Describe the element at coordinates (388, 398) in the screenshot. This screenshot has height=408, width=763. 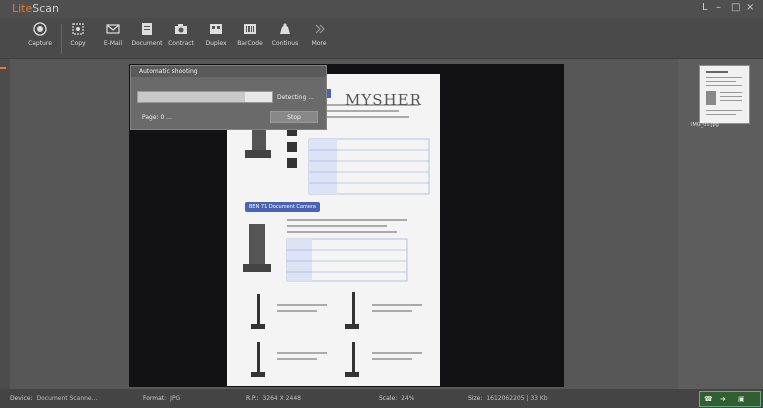
I see `scale-label: Scale:` at that location.